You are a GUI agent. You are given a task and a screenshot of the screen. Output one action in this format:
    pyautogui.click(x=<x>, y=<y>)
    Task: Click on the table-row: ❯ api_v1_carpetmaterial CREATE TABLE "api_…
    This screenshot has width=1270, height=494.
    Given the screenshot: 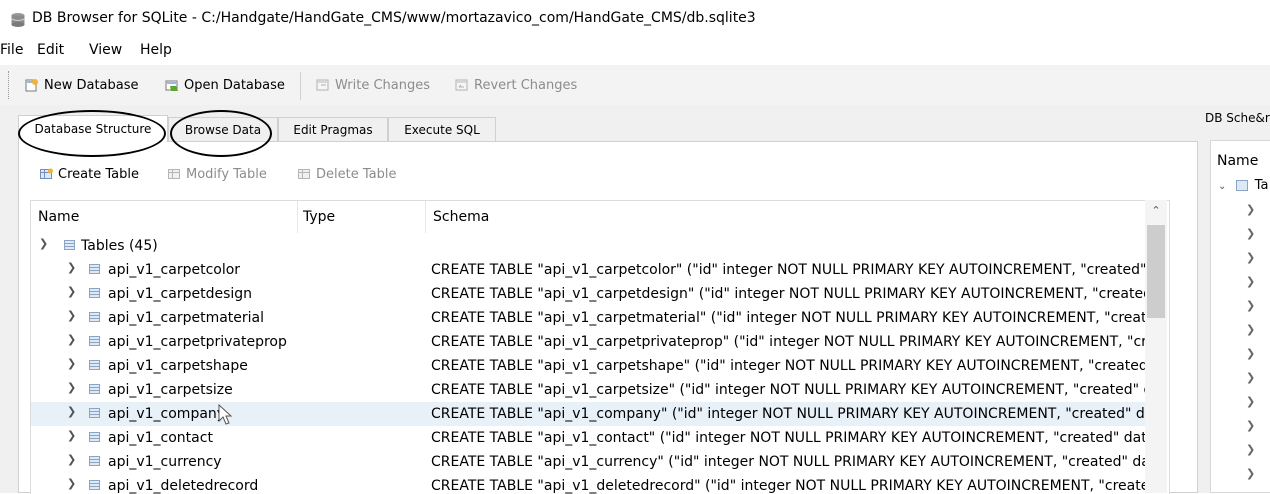 What is the action you would take?
    pyautogui.click(x=588, y=318)
    